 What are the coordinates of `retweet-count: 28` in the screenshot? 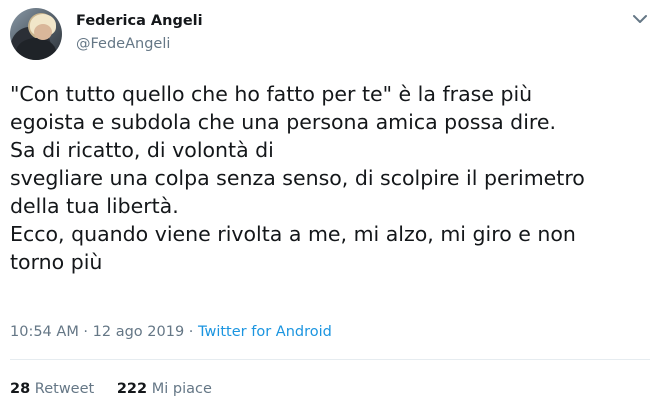 It's located at (20, 389).